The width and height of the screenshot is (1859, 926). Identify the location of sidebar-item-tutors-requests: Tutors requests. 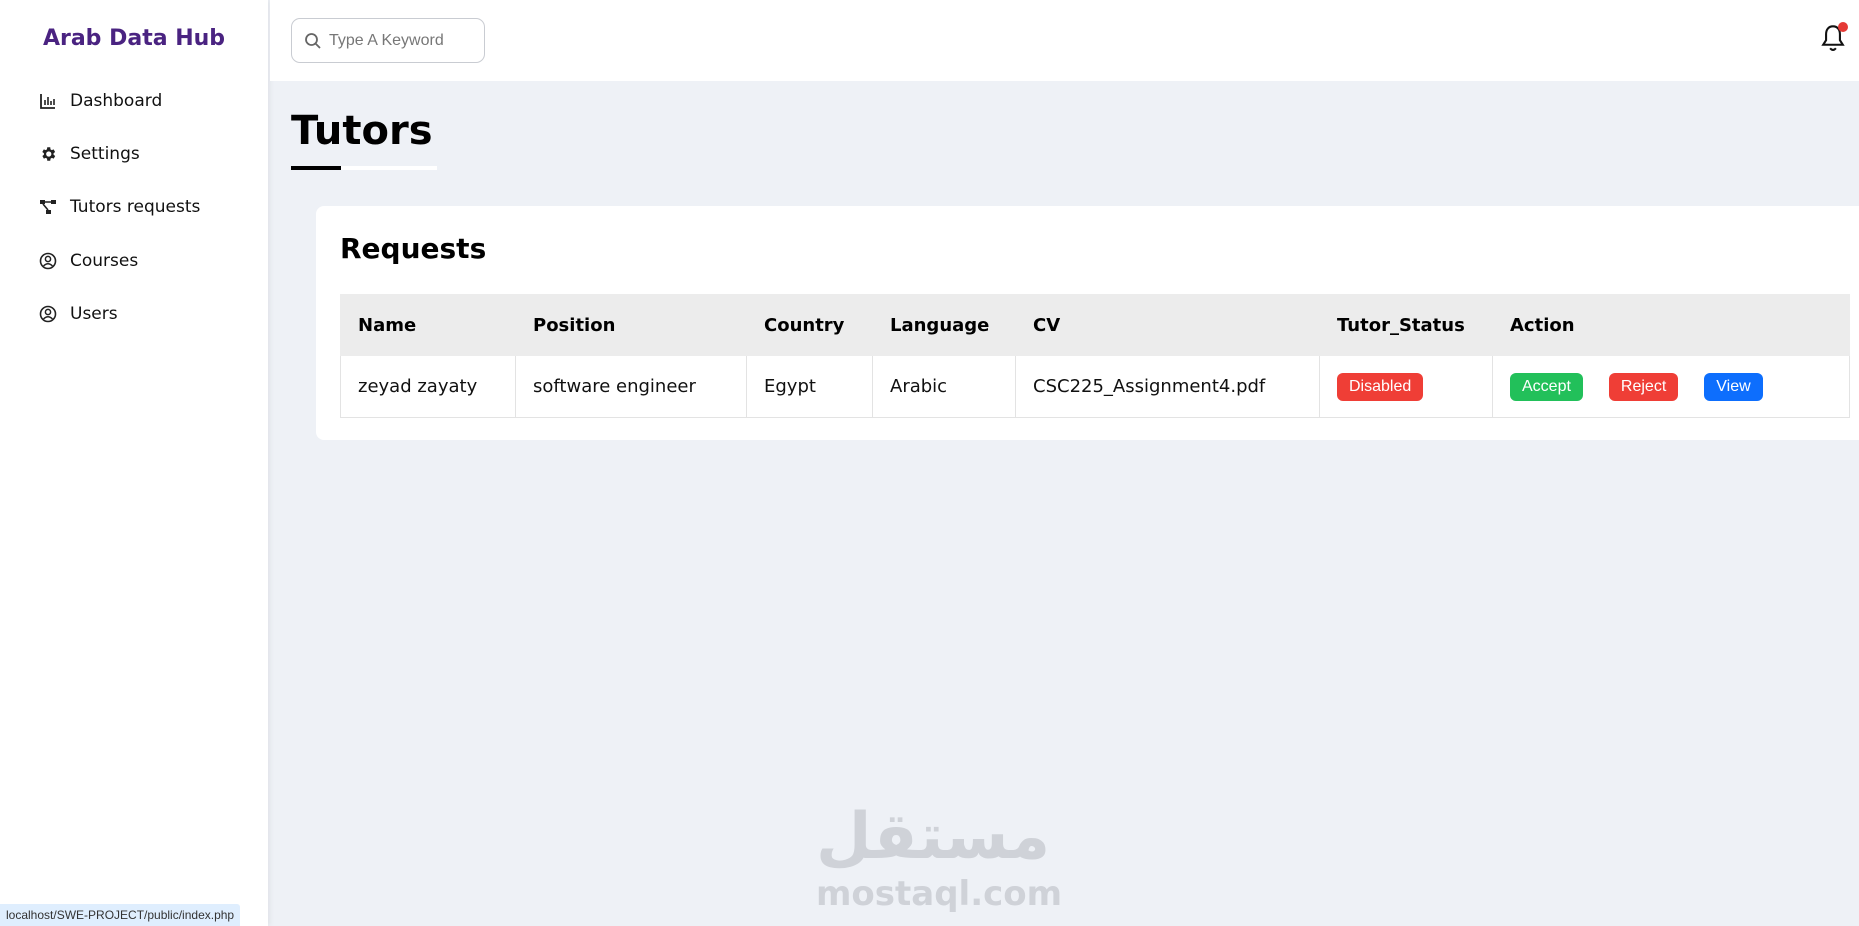
(119, 207).